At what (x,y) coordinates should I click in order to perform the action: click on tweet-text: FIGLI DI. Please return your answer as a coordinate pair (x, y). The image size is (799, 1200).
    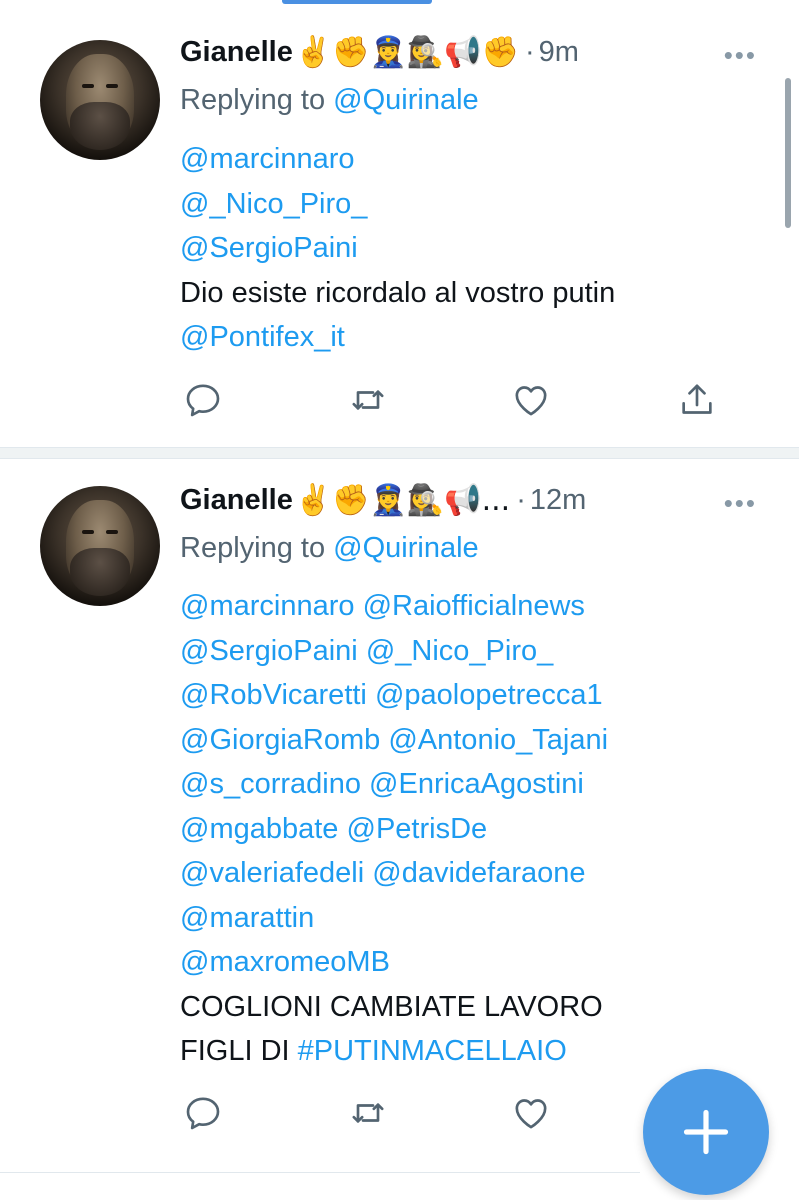
    Looking at the image, I should click on (235, 1051).